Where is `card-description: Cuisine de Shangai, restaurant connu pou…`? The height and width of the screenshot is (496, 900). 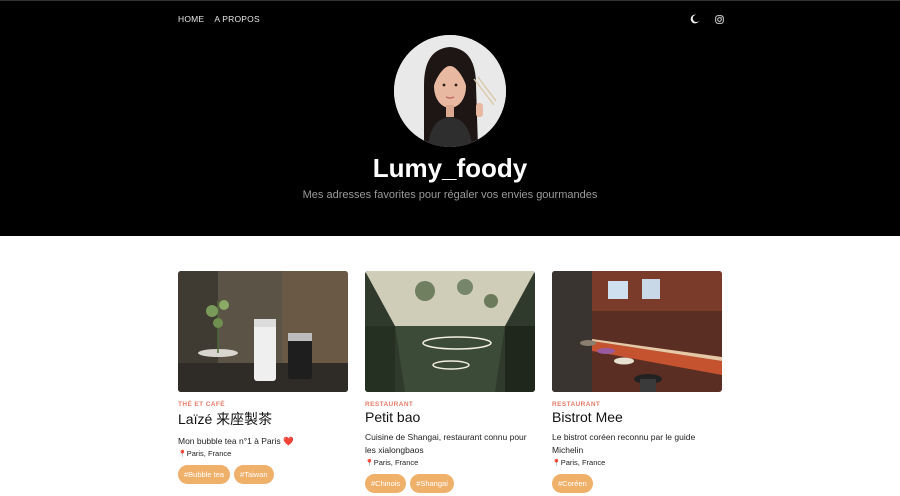
card-description: Cuisine de Shangai, restaurant connu pou… is located at coordinates (446, 443).